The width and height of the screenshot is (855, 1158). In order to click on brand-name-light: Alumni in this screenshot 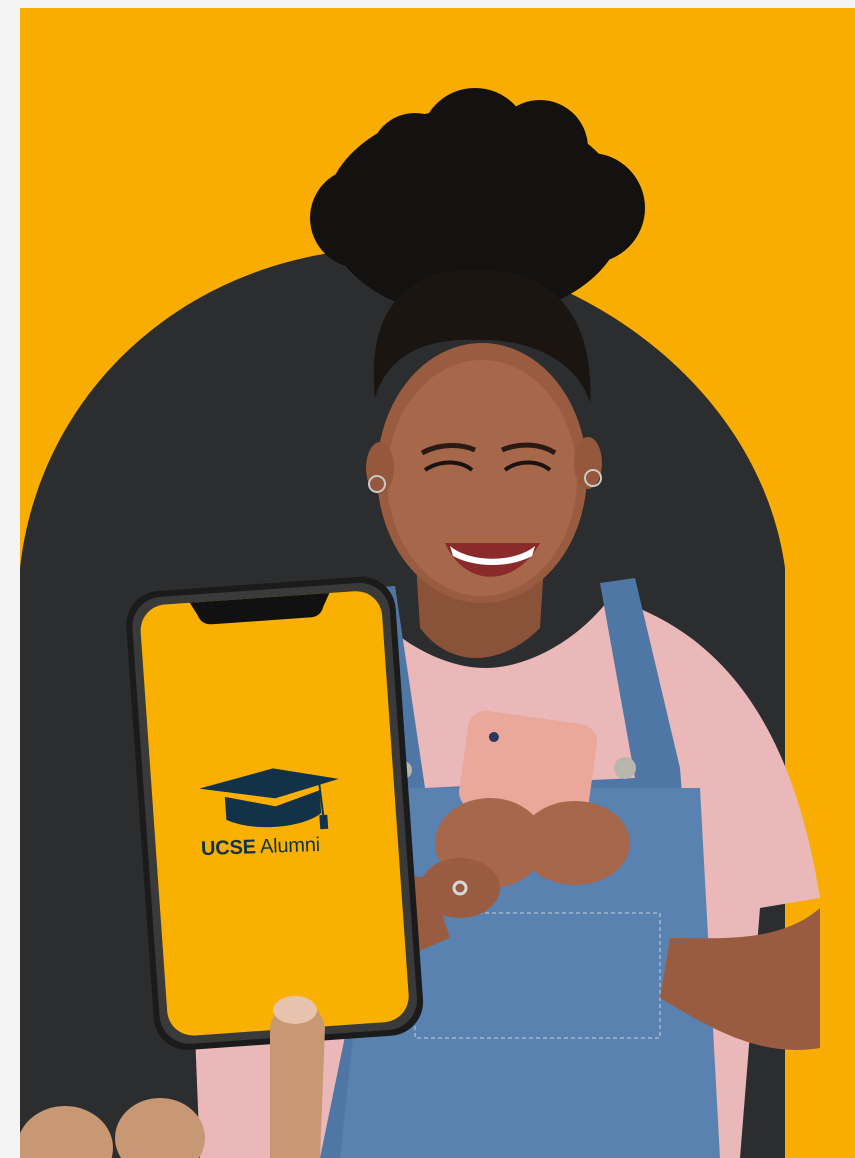, I will do `click(290, 846)`.